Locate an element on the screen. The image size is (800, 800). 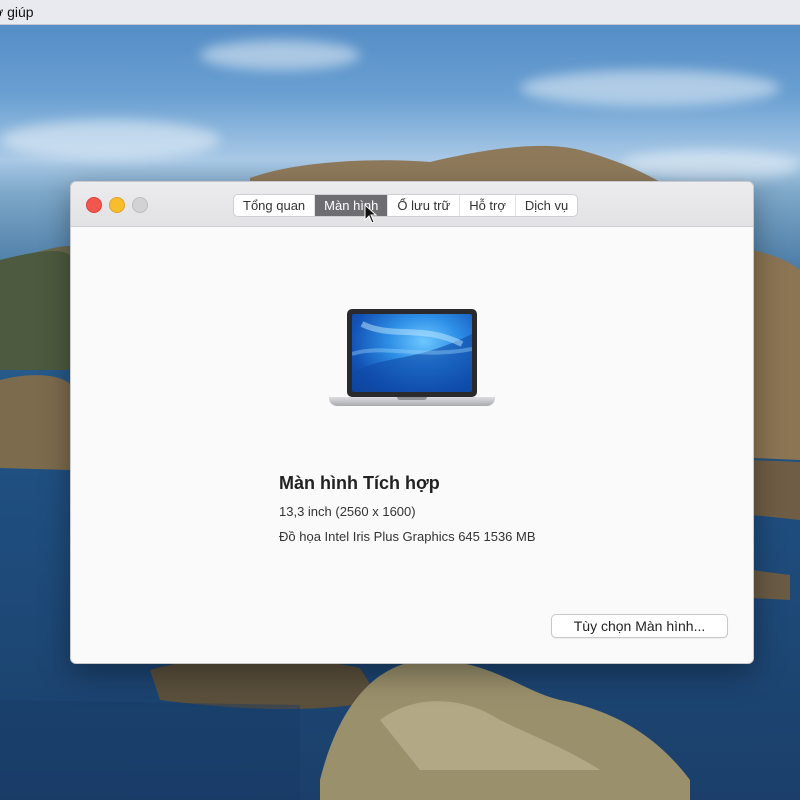
zoom-button is located at coordinates (140, 205).